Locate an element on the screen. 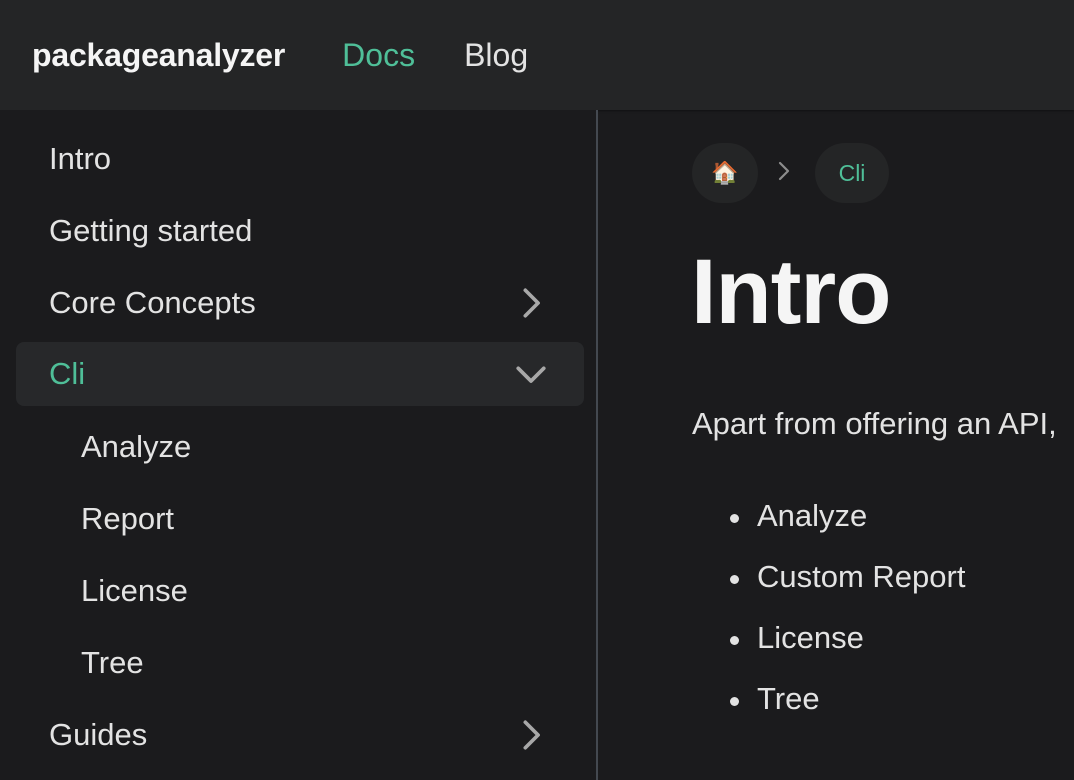 The width and height of the screenshot is (1074, 780). sidebar-item-tree: Tree is located at coordinates (300, 663).